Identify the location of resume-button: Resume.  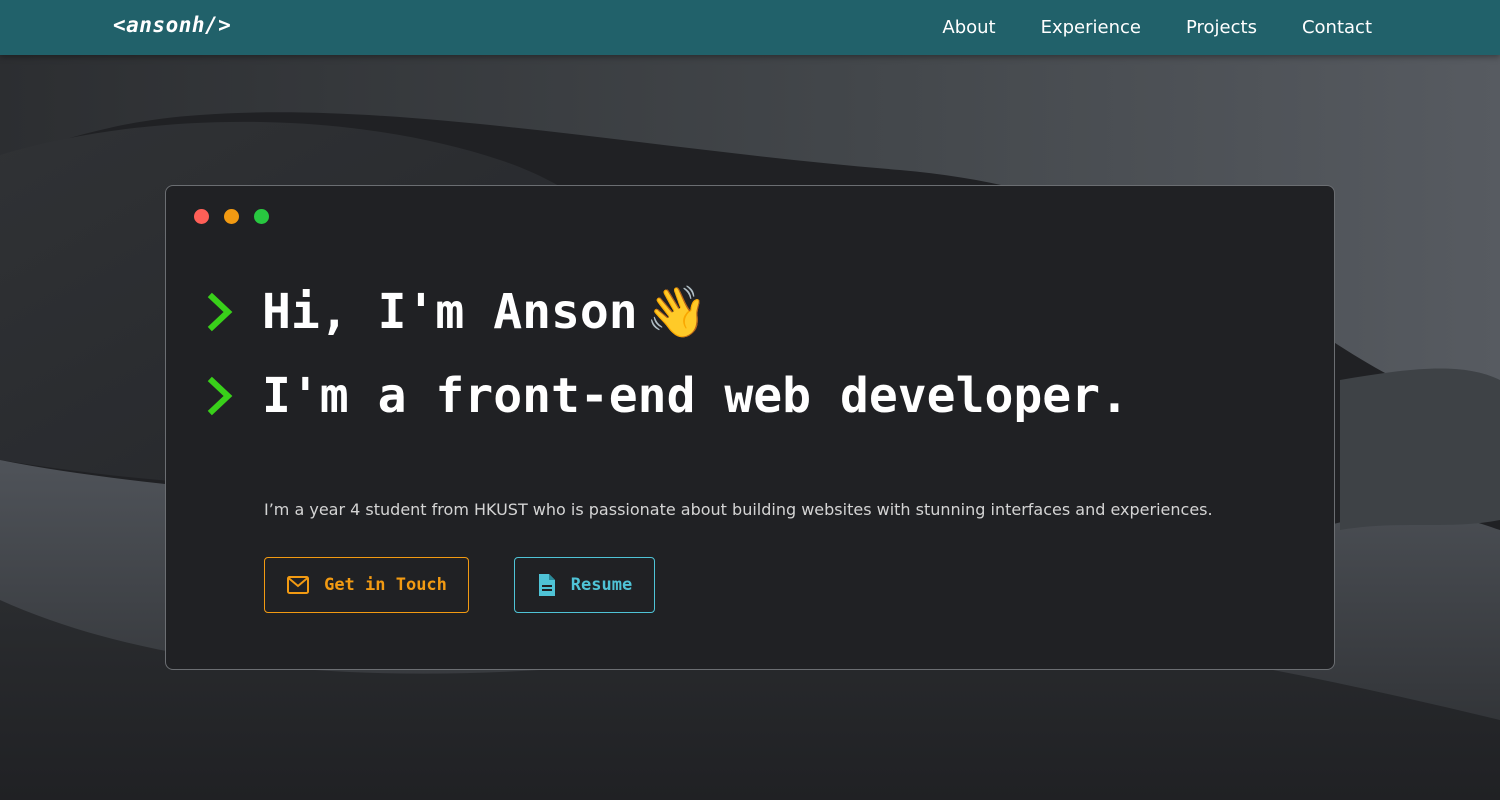
(584, 585).